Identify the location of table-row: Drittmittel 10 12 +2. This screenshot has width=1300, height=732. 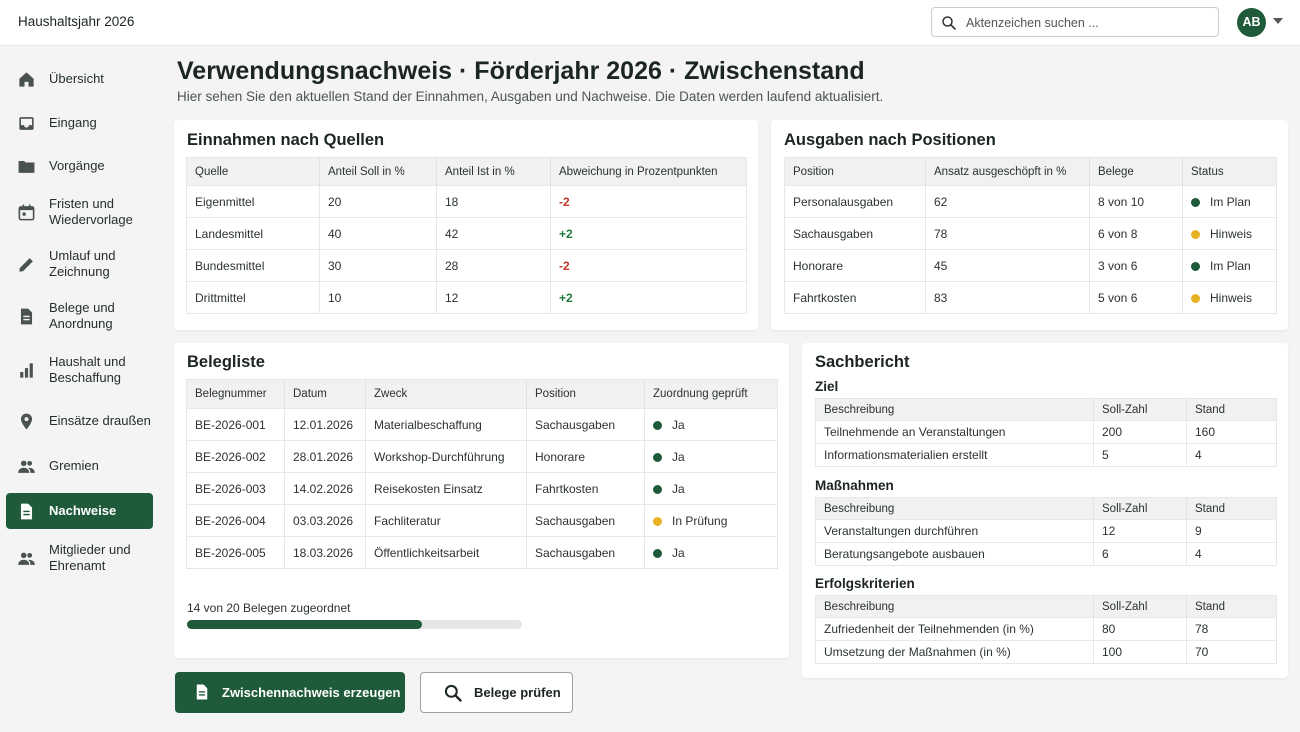
(466, 297).